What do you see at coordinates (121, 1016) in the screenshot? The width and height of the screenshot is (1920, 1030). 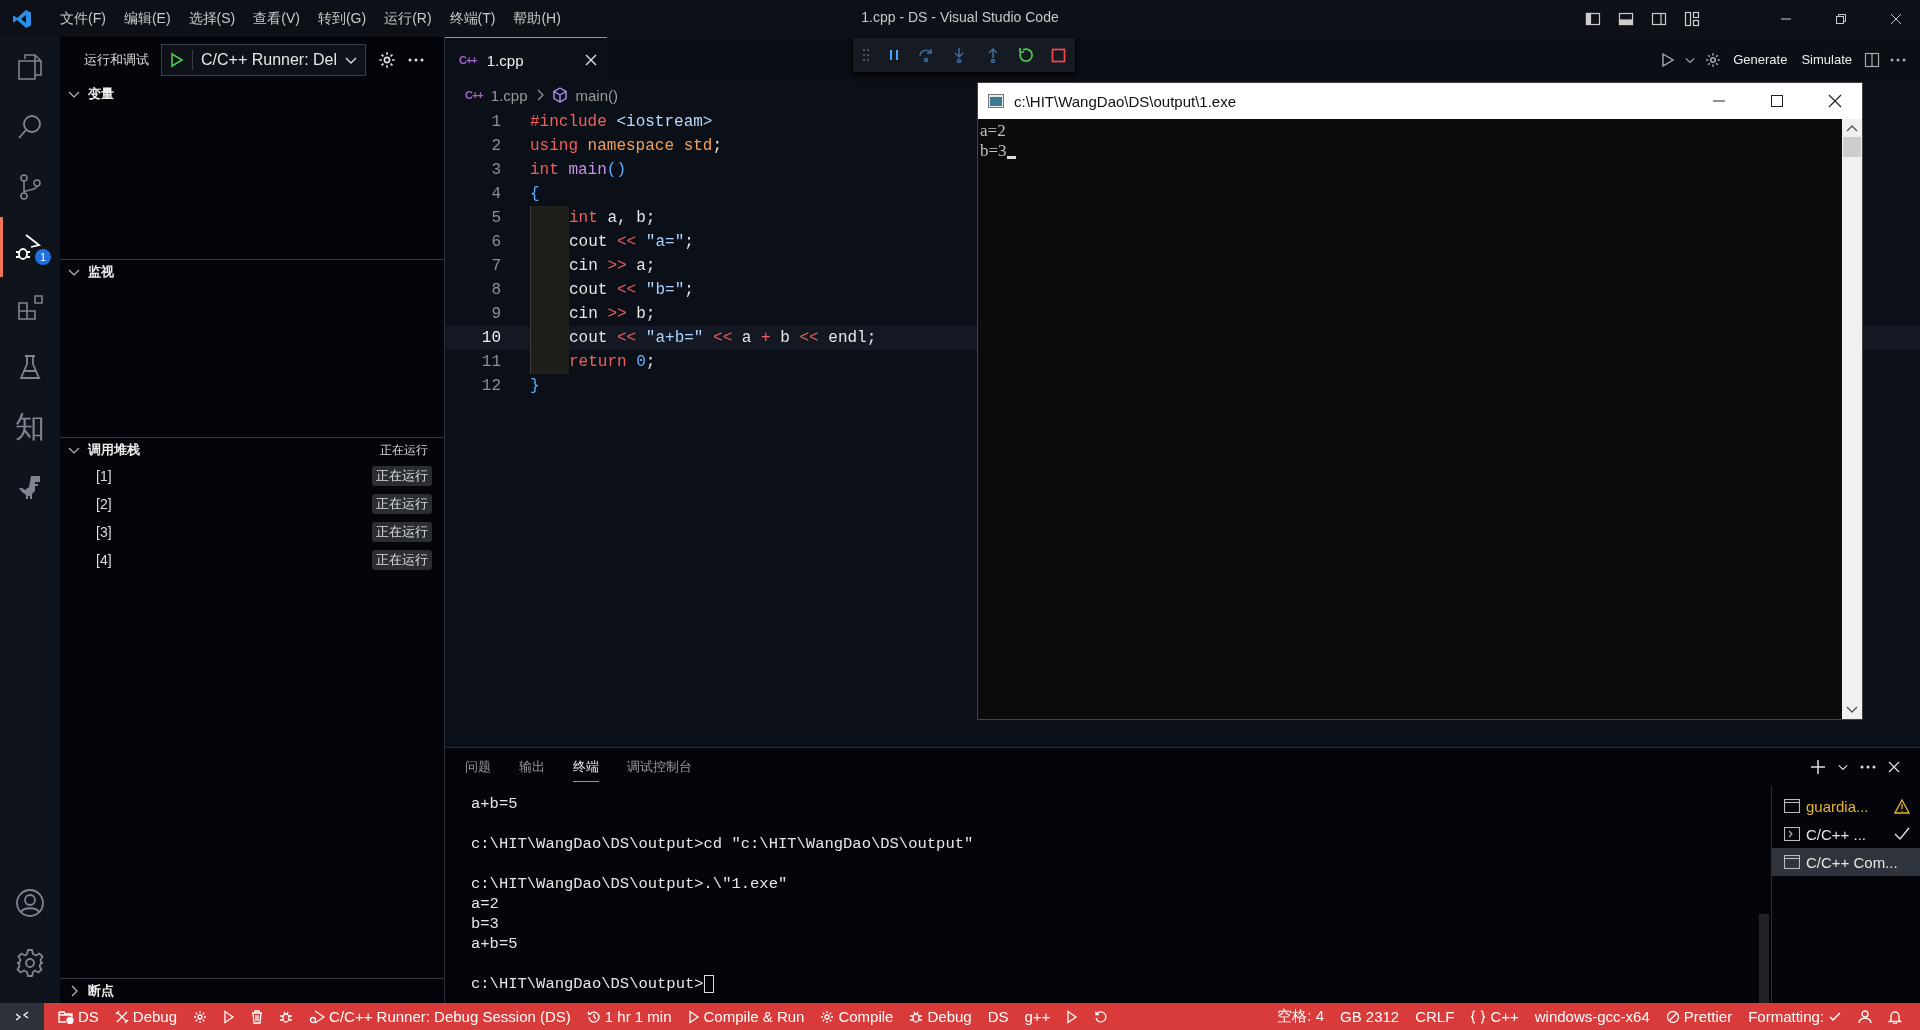 I see `tools-icon` at bounding box center [121, 1016].